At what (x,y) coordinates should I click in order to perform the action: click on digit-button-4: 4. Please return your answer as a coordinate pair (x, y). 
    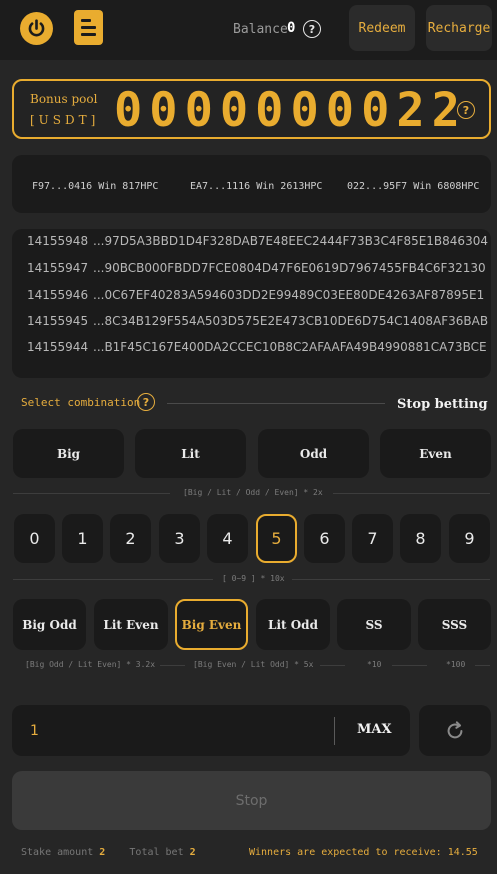
    Looking at the image, I should click on (227, 538).